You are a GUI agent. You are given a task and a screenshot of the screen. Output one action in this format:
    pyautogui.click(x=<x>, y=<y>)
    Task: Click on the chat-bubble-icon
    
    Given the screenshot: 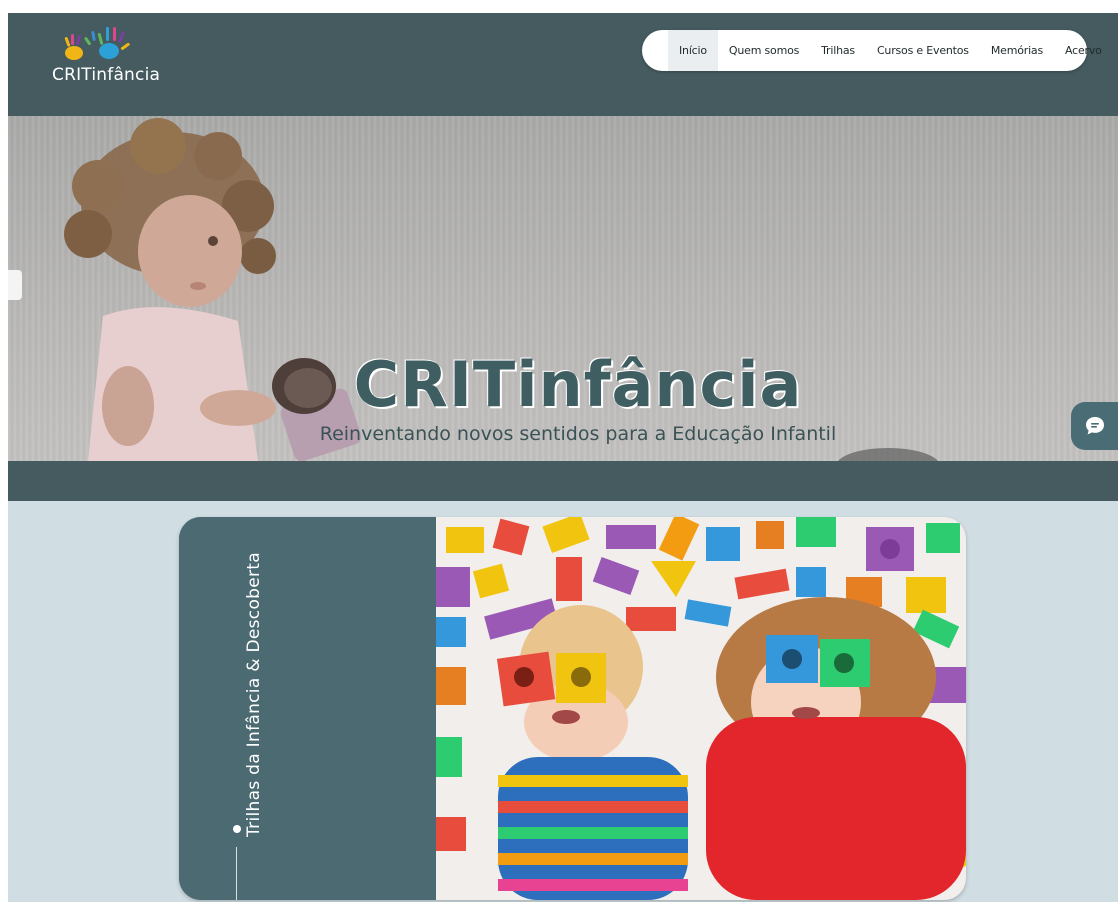 What is the action you would take?
    pyautogui.click(x=1094, y=426)
    